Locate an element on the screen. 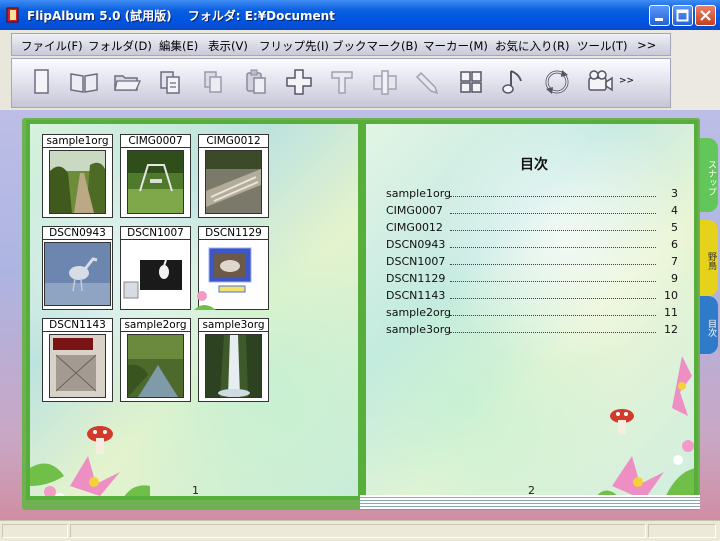  window-title: FlipAlbum 5.0 (試用版) フォルダ: E:¥Document is located at coordinates (181, 16).